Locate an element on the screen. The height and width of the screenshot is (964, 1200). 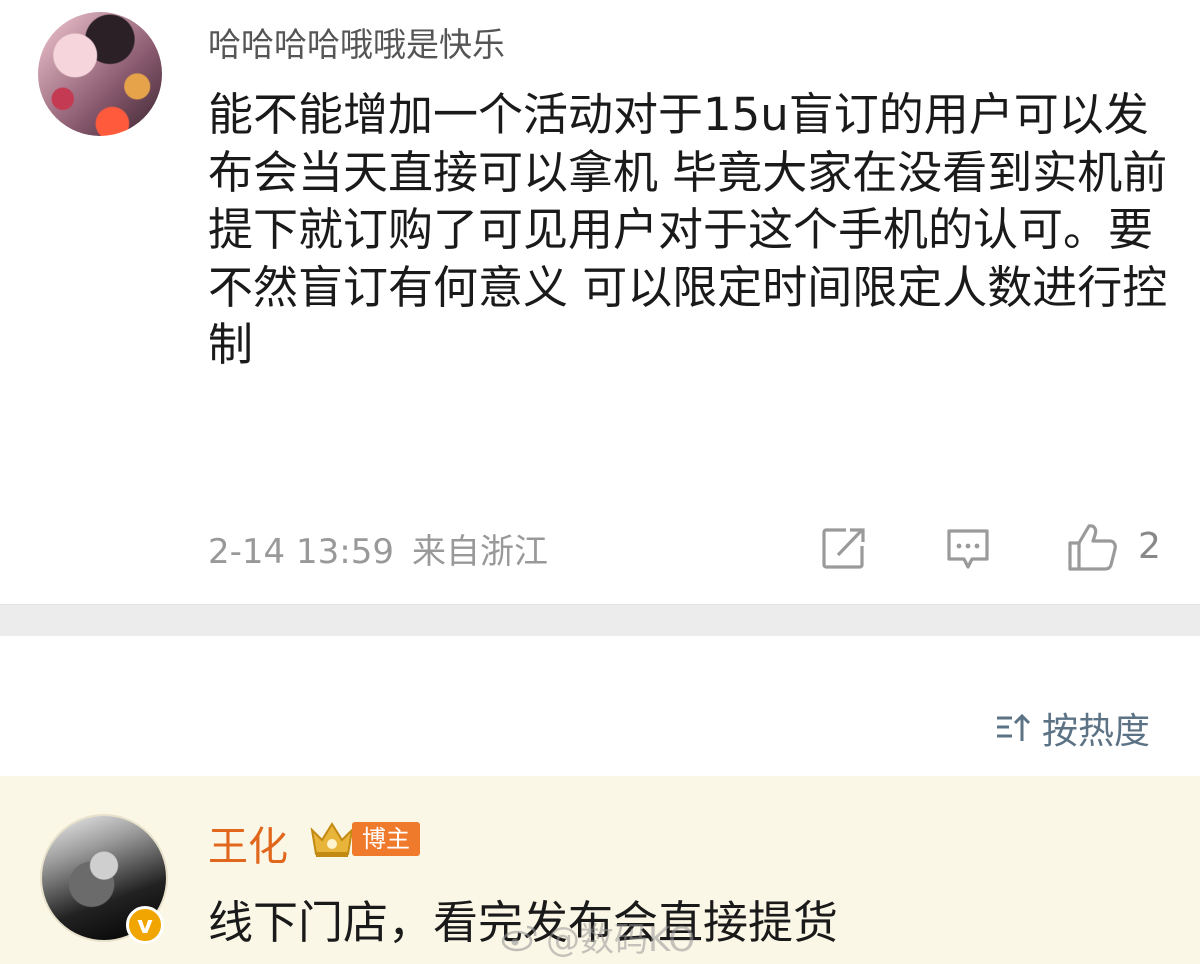
comment-meta: 2-14 13:59 来自浙江 is located at coordinates (378, 548).